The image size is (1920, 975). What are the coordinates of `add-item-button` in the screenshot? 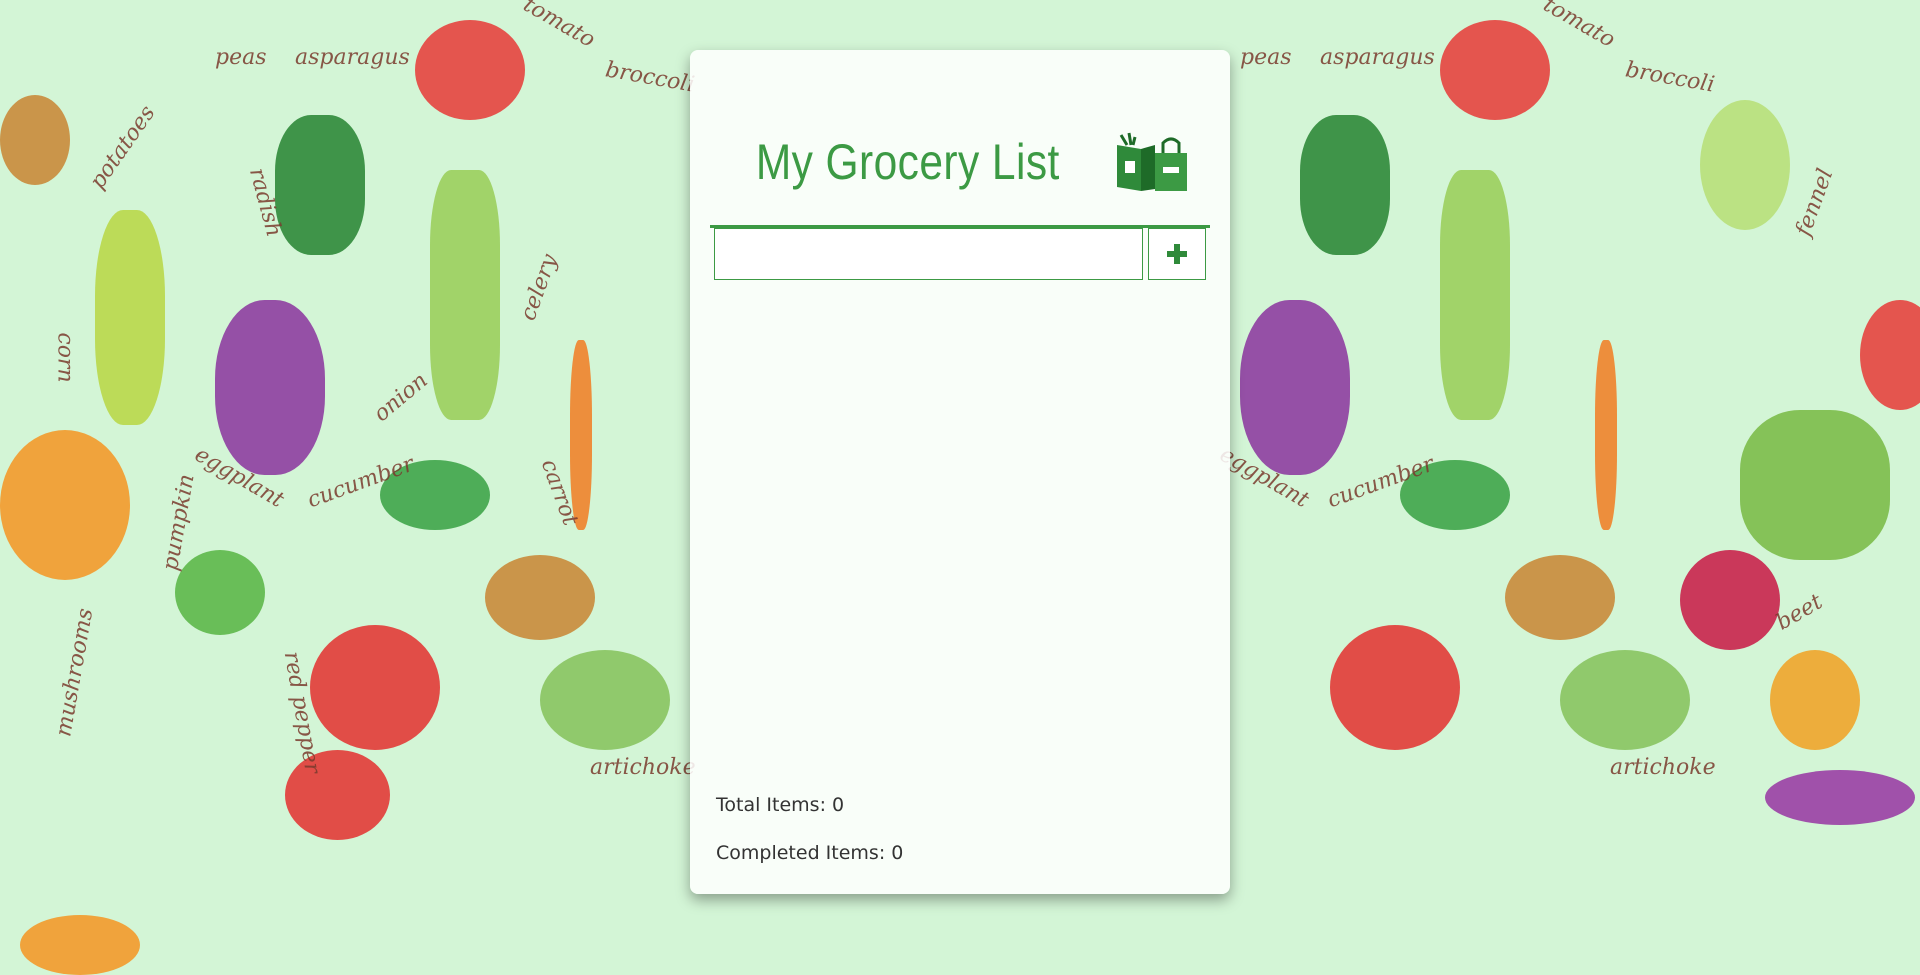 It's located at (1177, 254).